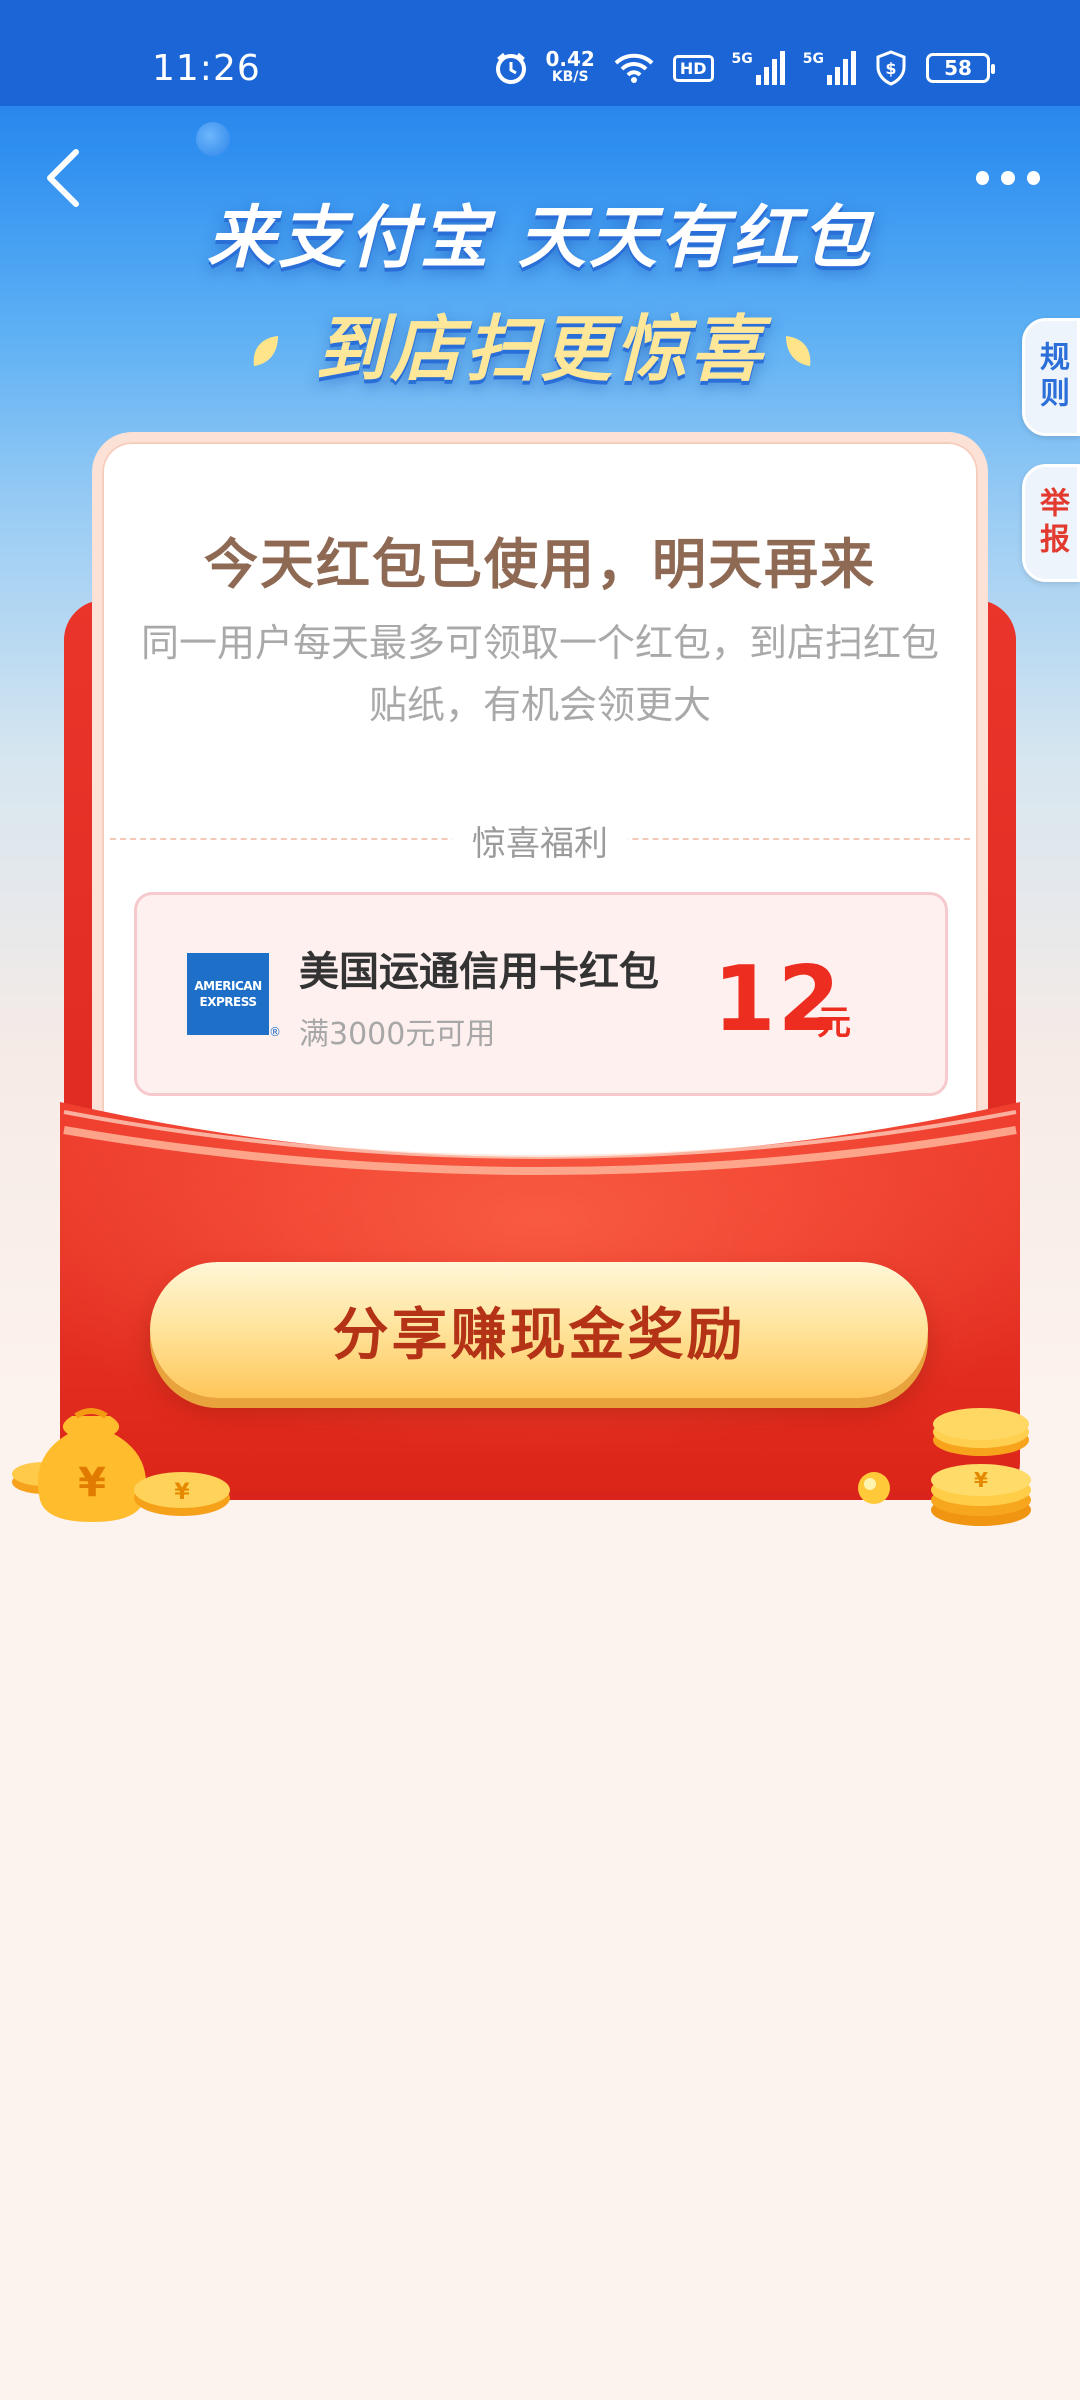 This screenshot has width=1080, height=2400. I want to click on wifi-icon, so click(634, 68).